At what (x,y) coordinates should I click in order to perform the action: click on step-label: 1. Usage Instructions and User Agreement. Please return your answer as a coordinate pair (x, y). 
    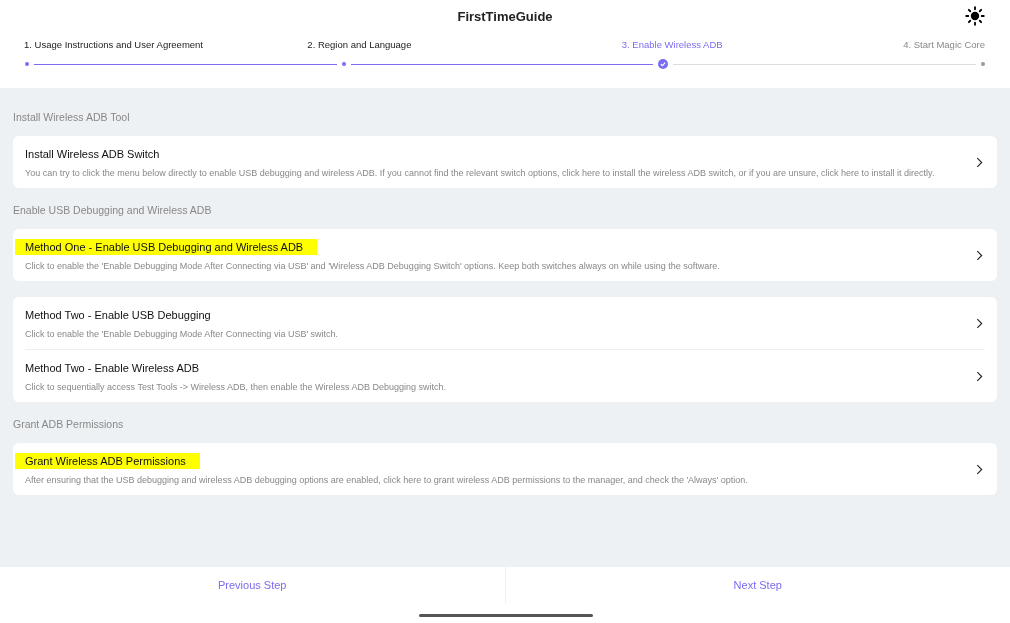
    Looking at the image, I should click on (113, 45).